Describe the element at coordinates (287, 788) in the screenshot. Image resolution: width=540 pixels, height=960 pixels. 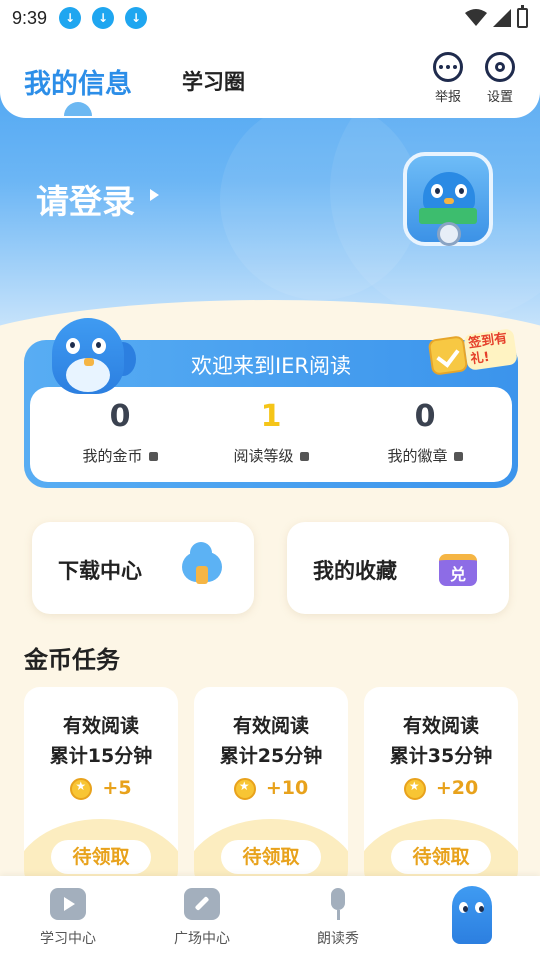
I see `task-reward-value: +10` at that location.